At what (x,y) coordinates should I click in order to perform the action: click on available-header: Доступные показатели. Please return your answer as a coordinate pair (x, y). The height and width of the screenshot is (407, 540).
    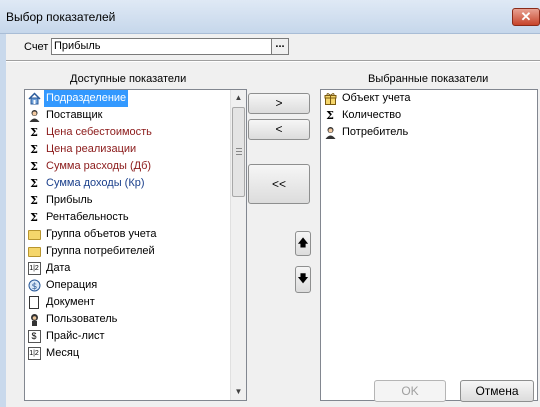
    Looking at the image, I should click on (128, 79).